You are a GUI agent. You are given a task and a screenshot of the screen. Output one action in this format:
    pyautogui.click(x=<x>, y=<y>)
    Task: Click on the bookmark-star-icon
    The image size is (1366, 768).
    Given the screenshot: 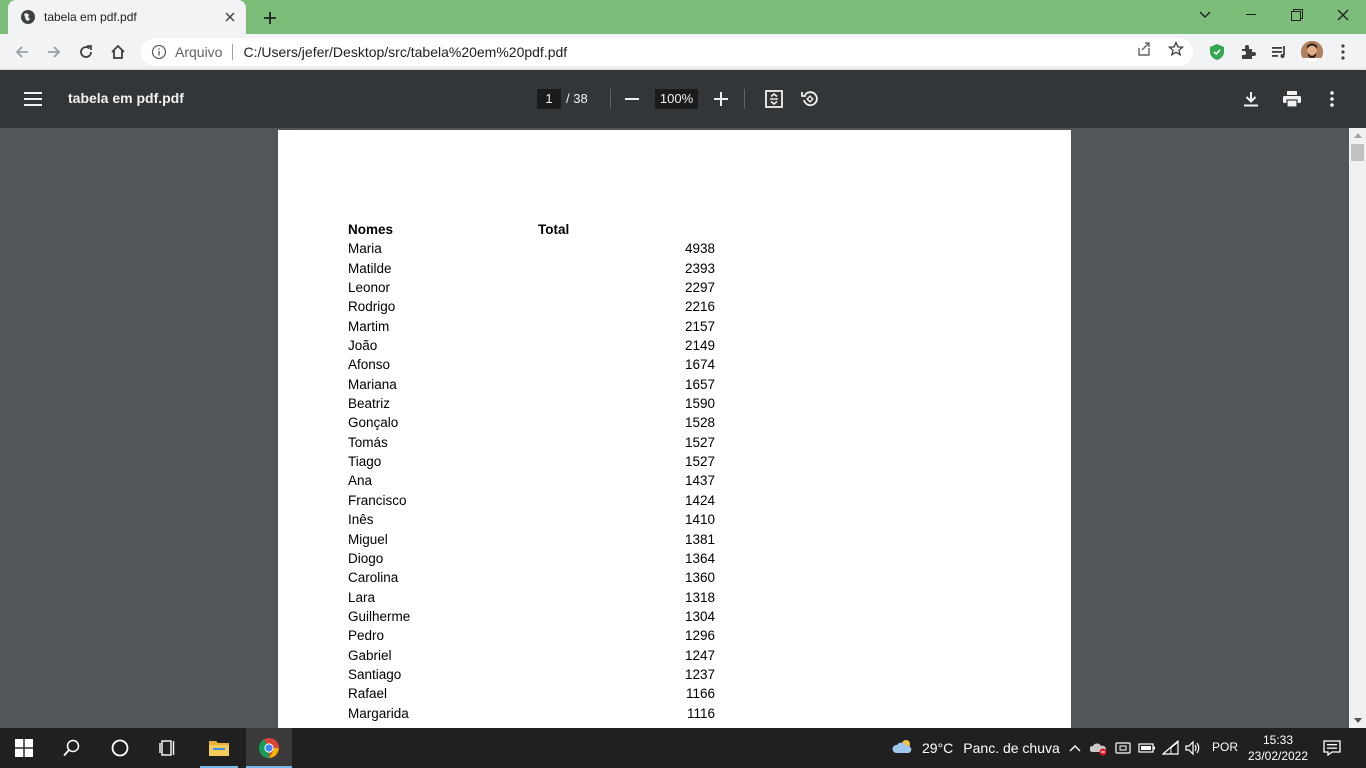 What is the action you would take?
    pyautogui.click(x=1176, y=49)
    